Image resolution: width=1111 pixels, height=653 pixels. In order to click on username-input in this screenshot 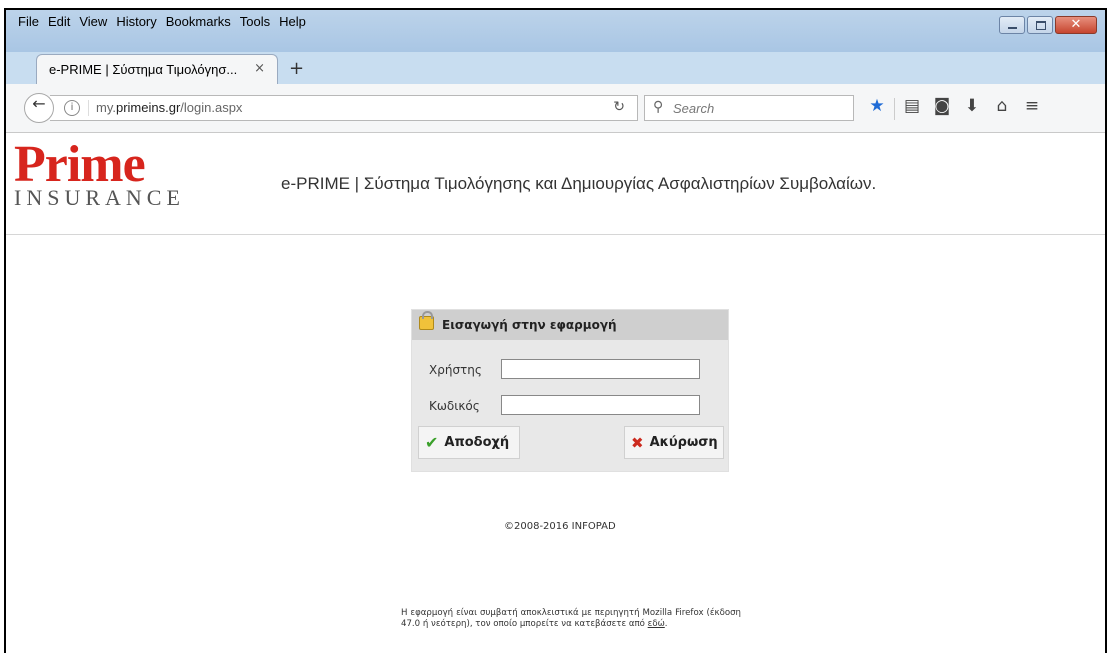, I will do `click(600, 369)`.